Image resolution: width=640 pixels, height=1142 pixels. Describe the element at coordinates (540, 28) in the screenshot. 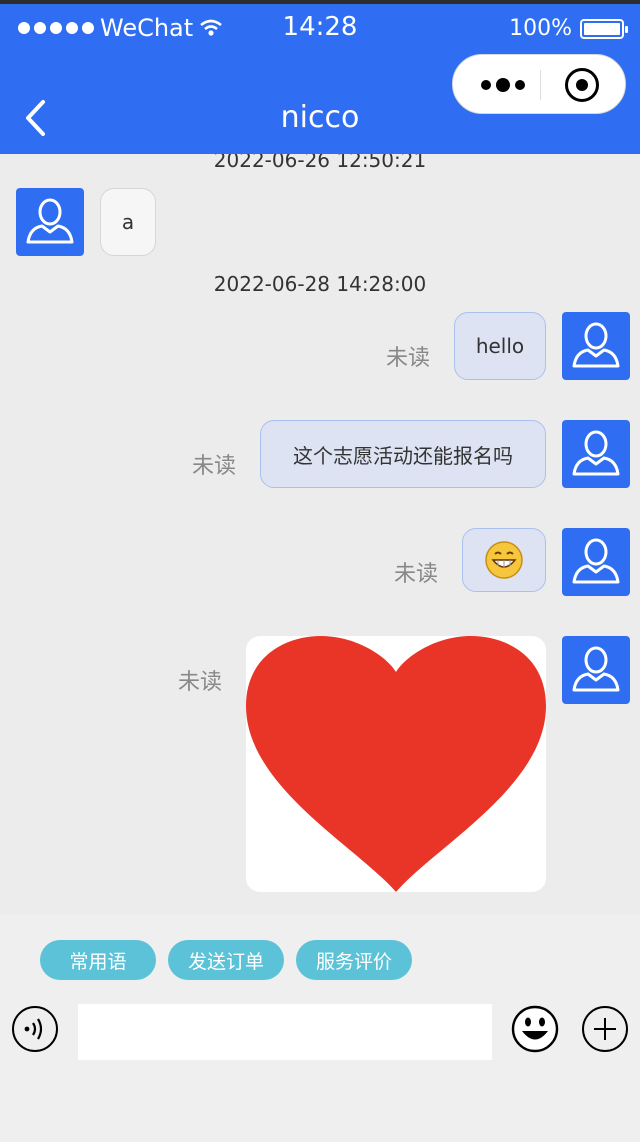

I see `battery-percent: 100%` at that location.